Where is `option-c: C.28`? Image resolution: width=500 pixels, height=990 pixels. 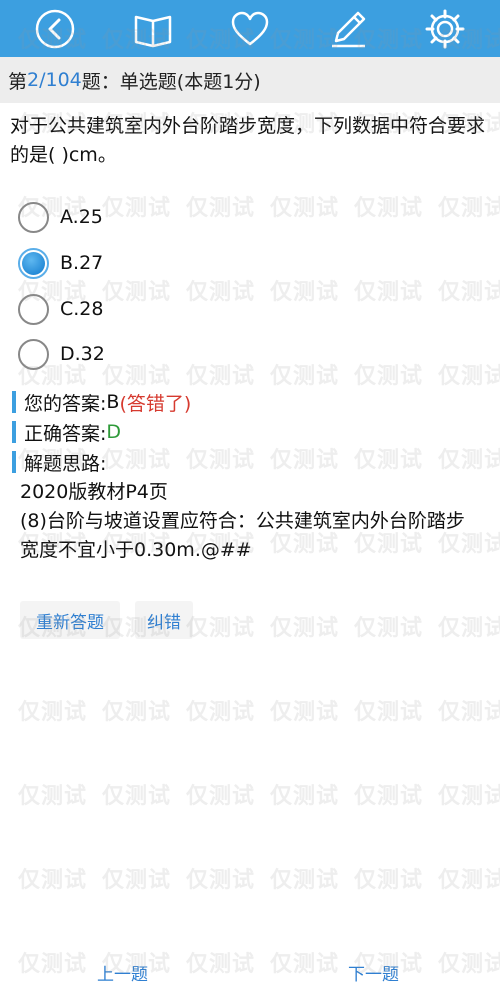
option-c: C.28 is located at coordinates (168, 309).